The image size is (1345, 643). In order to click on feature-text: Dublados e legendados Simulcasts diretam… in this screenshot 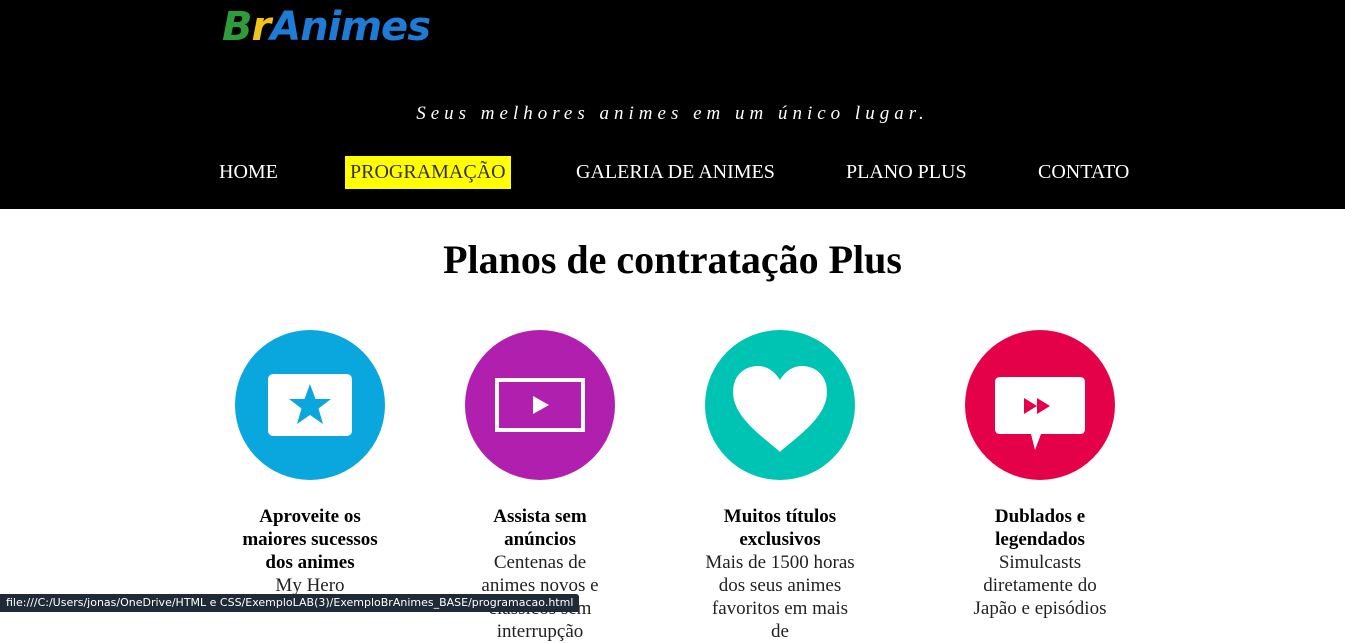, I will do `click(1040, 562)`.